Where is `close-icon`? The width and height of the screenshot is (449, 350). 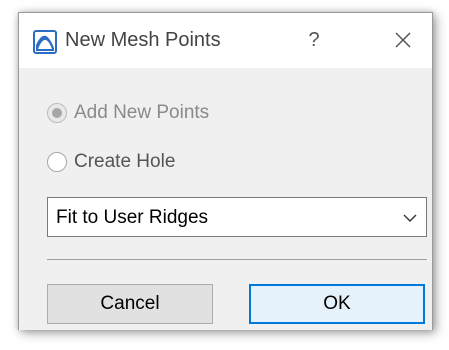
close-icon is located at coordinates (403, 40).